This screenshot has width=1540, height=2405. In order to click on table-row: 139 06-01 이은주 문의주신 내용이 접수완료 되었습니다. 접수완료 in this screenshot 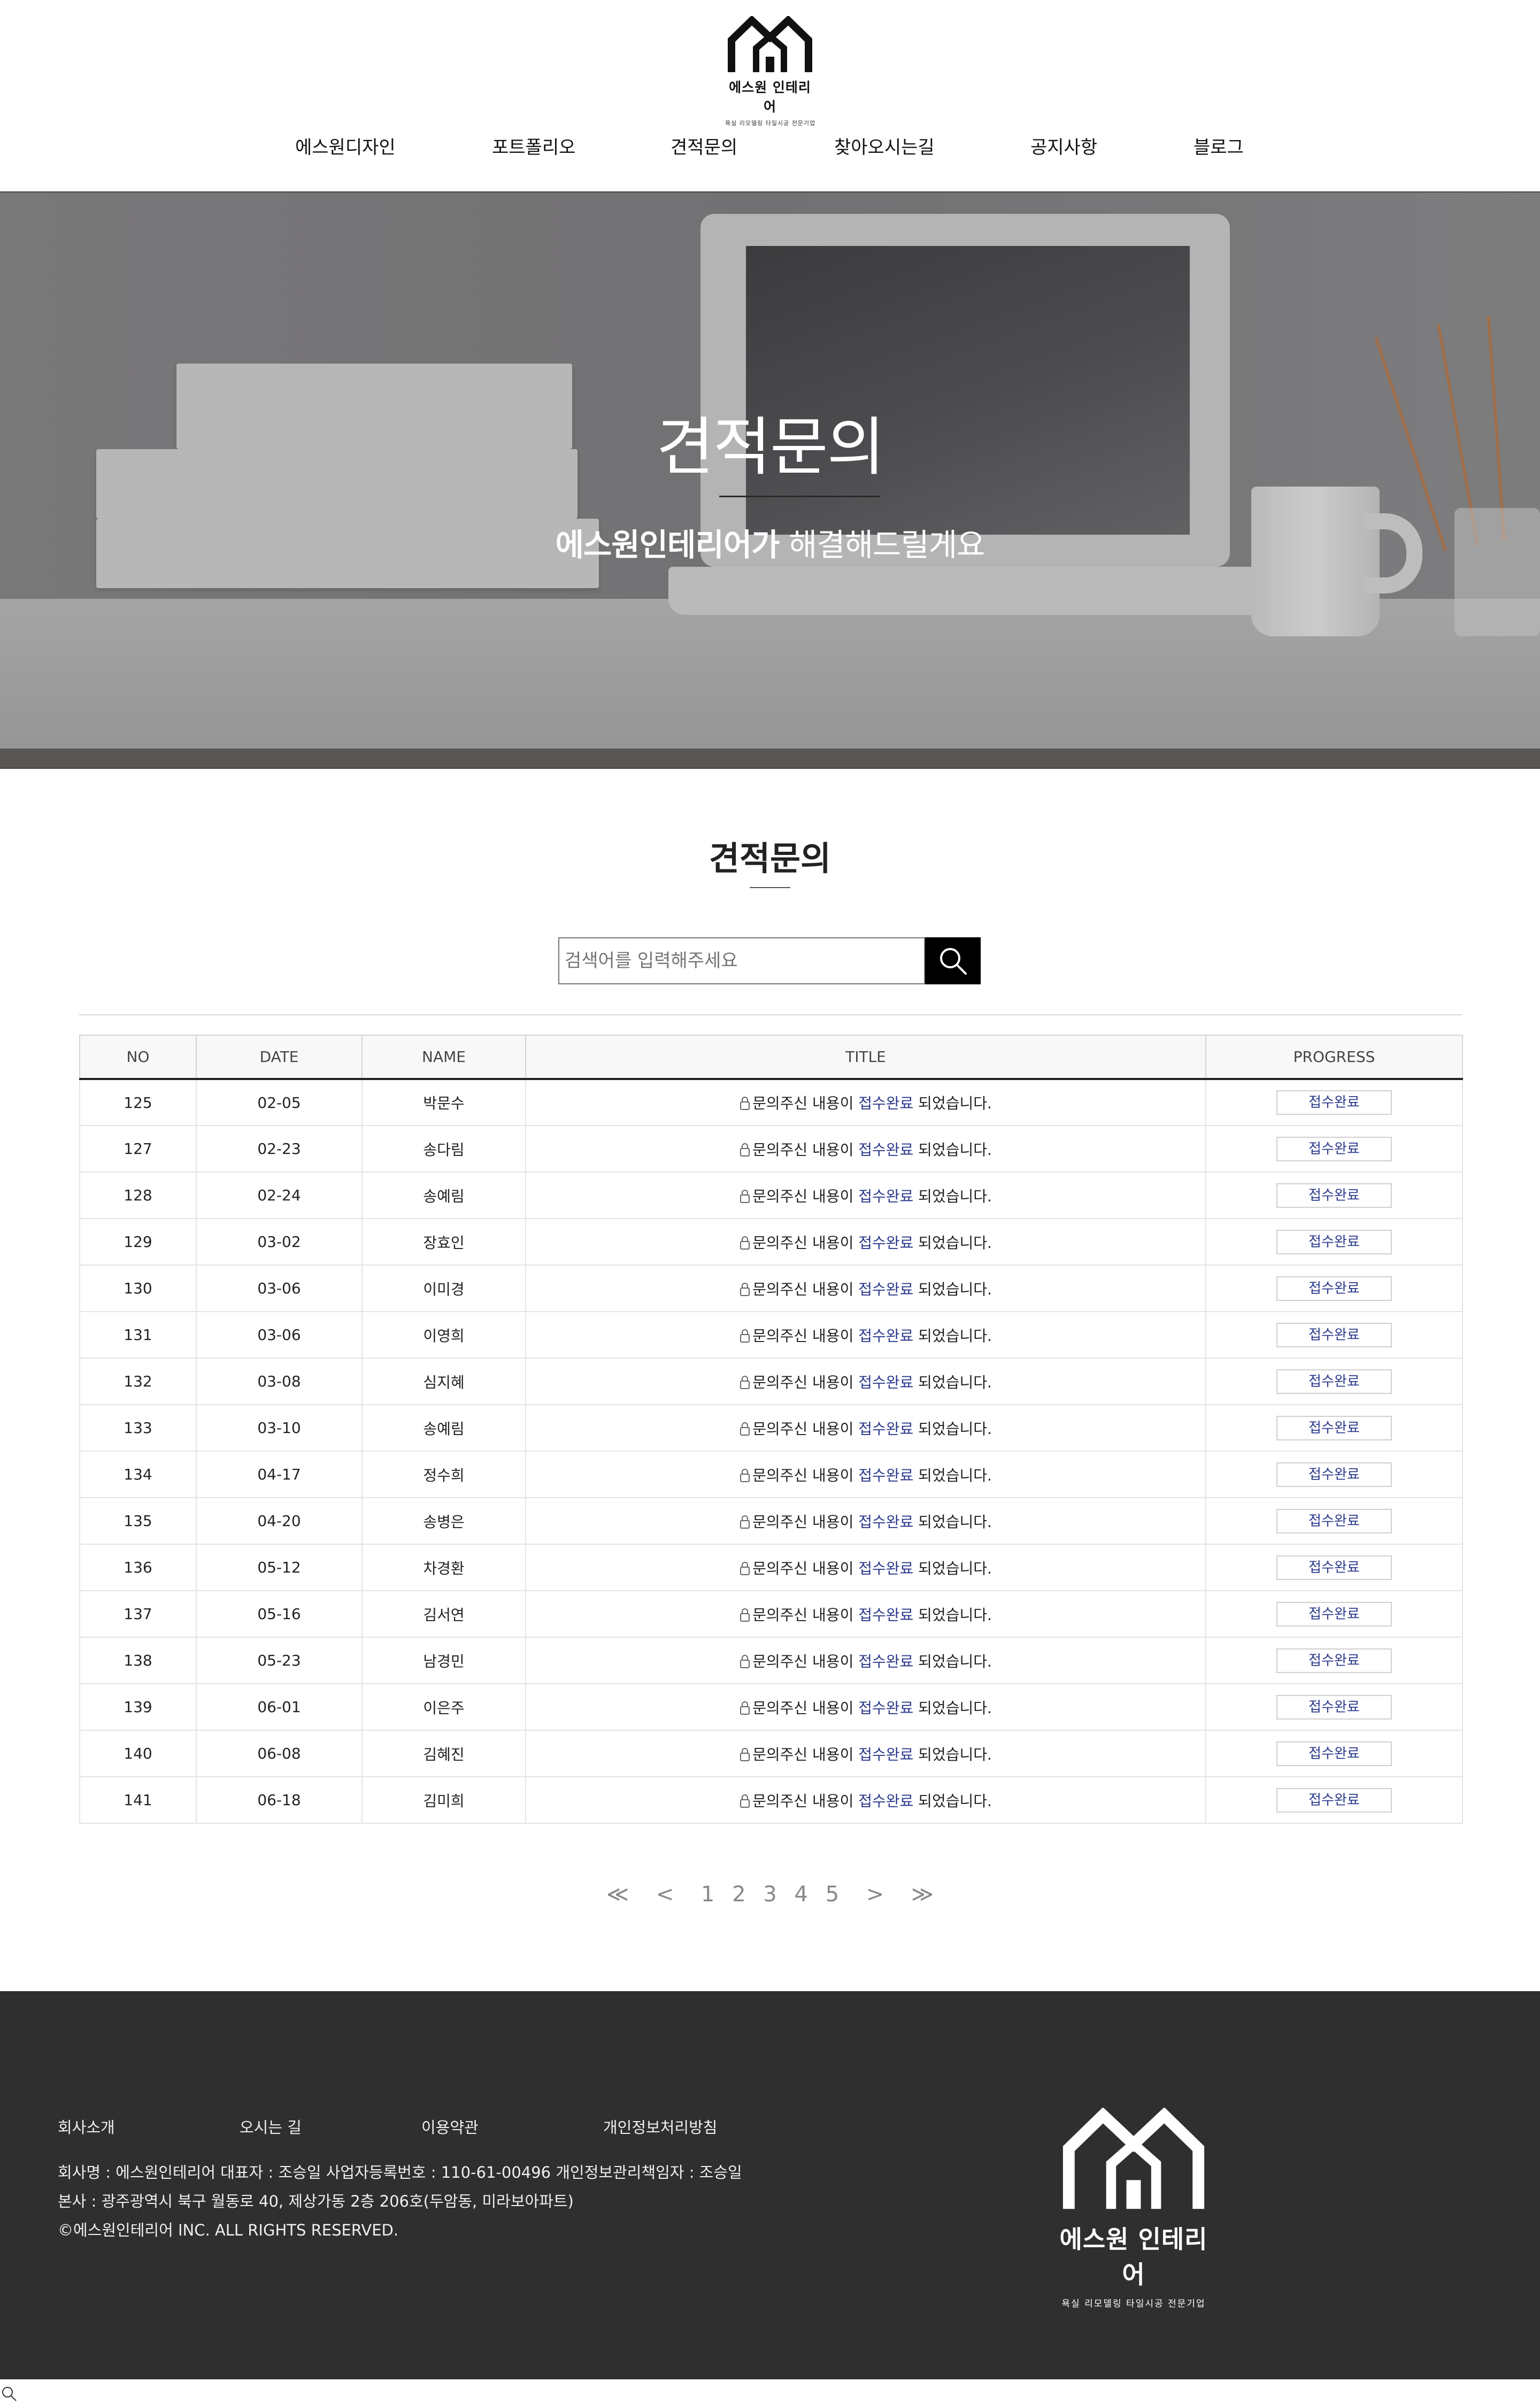, I will do `click(771, 1707)`.